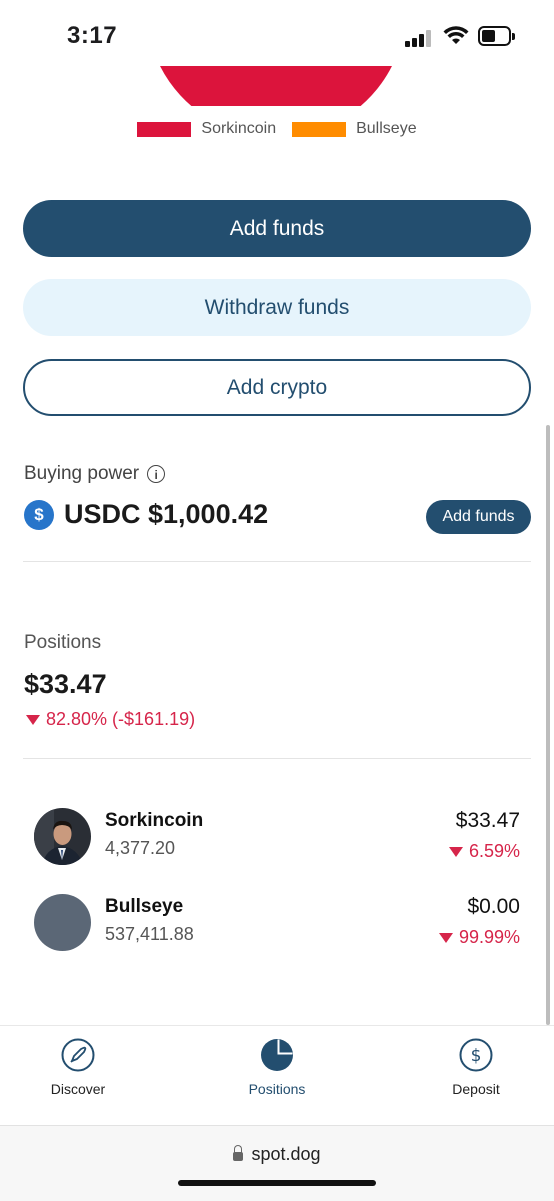 The width and height of the screenshot is (554, 1201). I want to click on nav-label: Positions, so click(277, 1089).